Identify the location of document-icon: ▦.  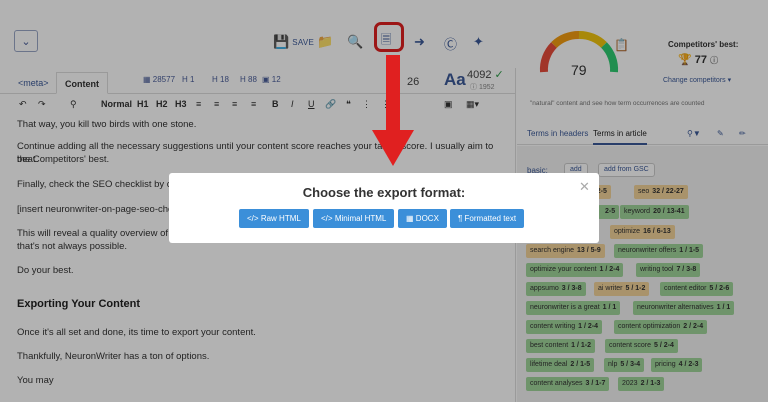
(410, 218).